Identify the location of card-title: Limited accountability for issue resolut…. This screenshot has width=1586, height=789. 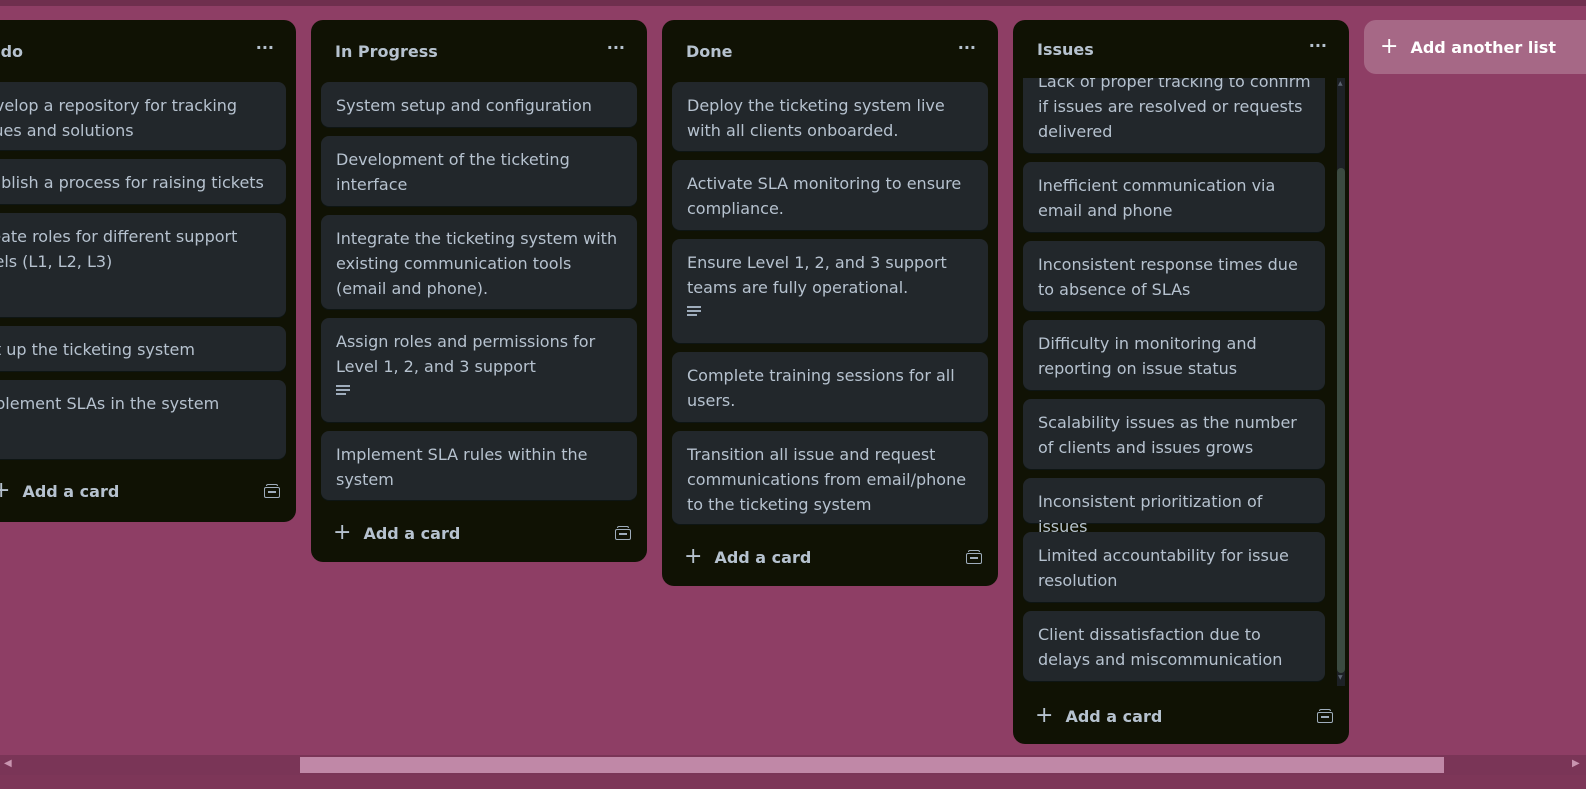
(1163, 568).